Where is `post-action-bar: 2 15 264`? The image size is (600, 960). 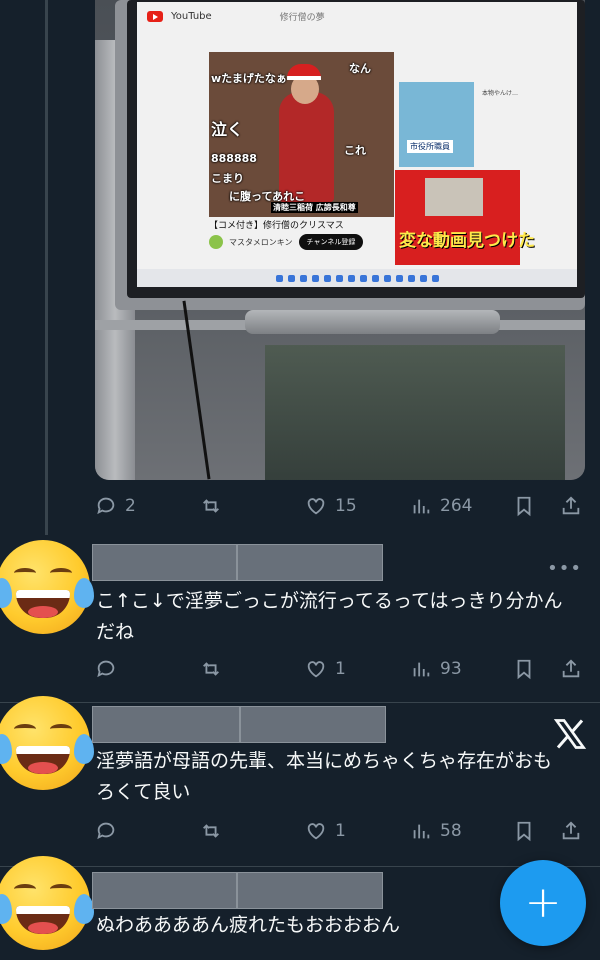 post-action-bar: 2 15 264 is located at coordinates (342, 506).